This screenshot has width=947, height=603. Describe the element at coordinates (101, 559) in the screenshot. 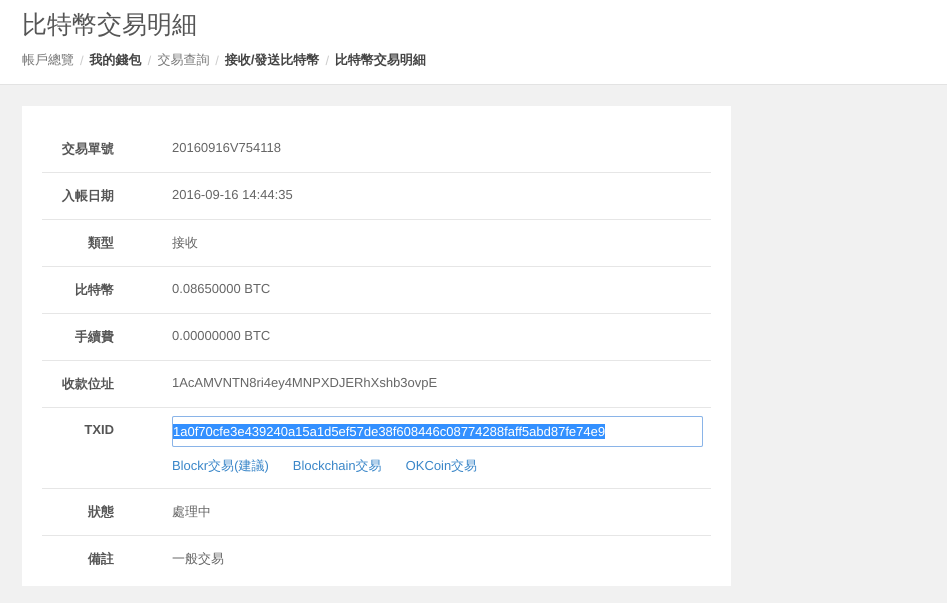

I see `field-label: 備註` at that location.